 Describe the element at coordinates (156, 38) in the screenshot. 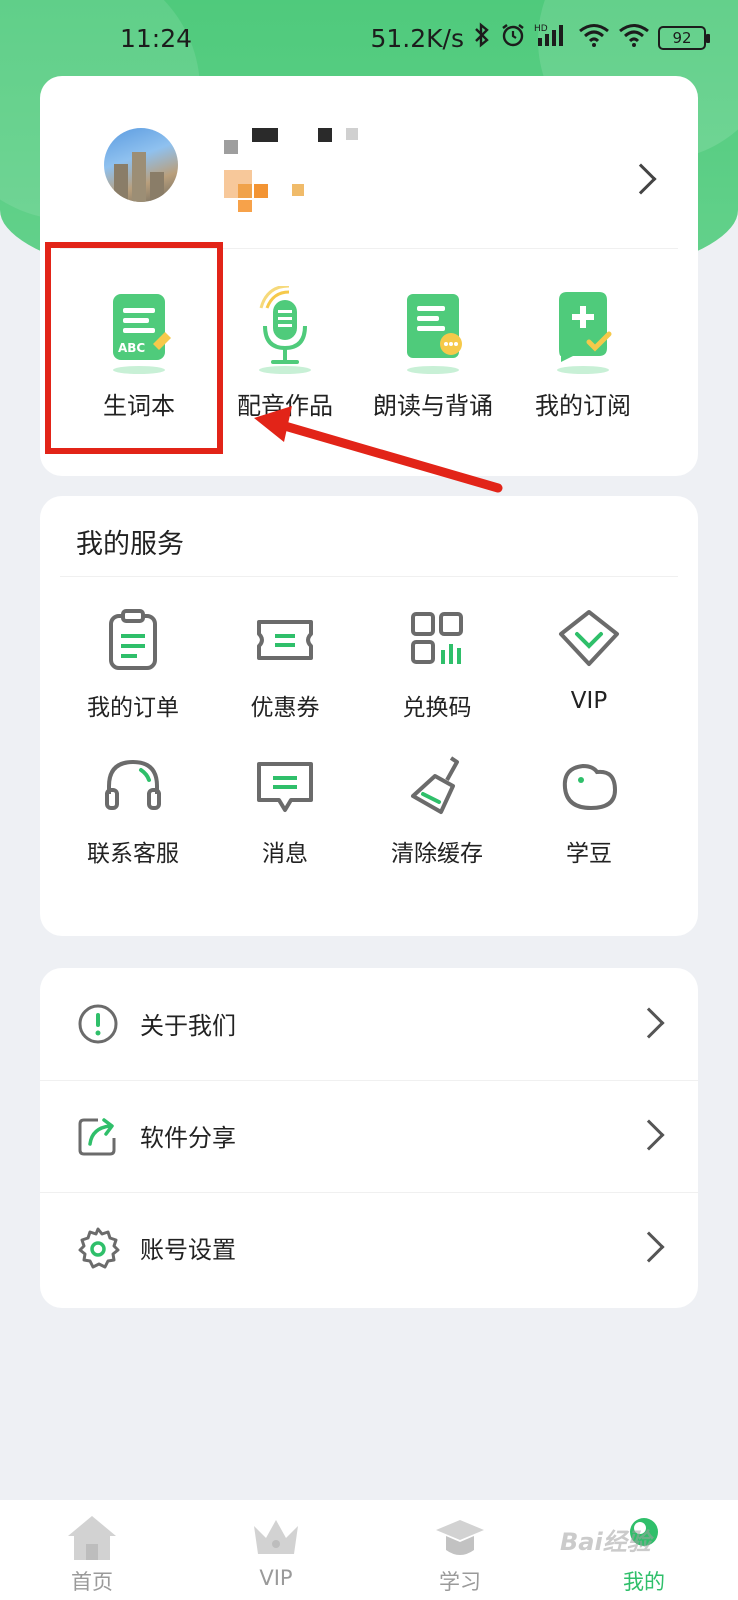

I see `status-time: 11:24` at that location.